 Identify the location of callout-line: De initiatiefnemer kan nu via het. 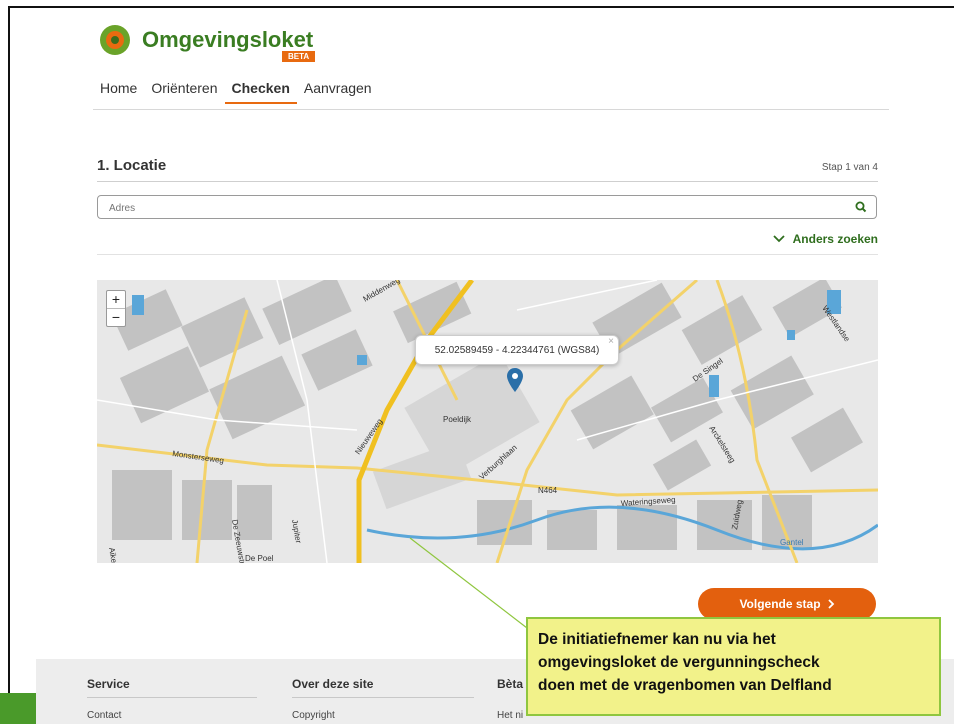
(657, 639).